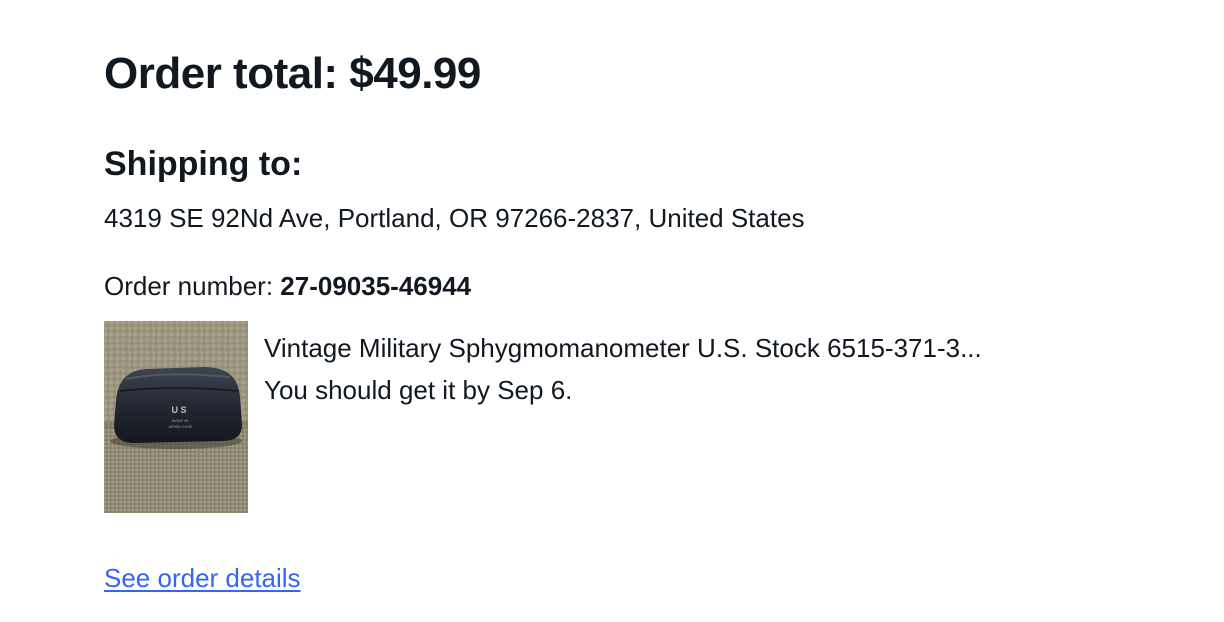 This screenshot has width=1224, height=622. Describe the element at coordinates (180, 426) in the screenshot. I see `item-photo-text-3: JAPAN CASE` at that location.